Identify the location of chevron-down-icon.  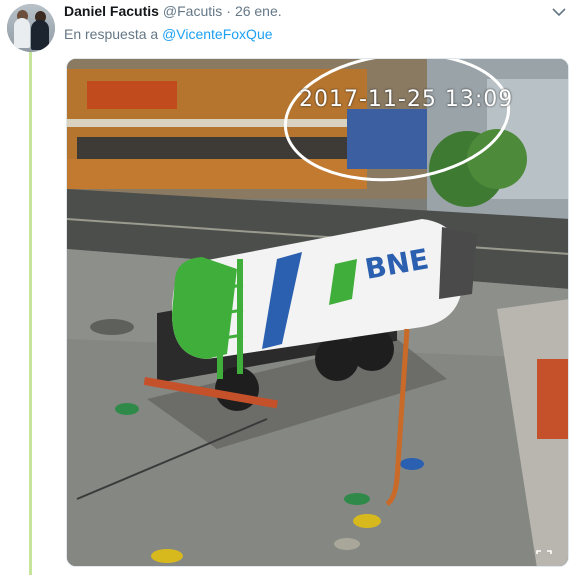
(559, 12).